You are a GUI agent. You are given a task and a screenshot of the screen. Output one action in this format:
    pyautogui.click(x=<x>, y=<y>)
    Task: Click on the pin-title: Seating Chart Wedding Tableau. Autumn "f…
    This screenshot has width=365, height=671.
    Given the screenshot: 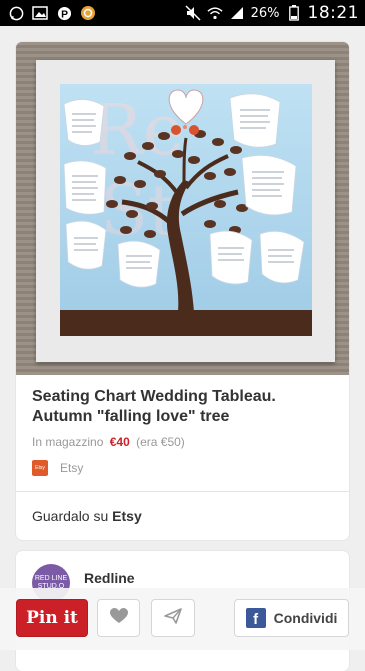 What is the action you would take?
    pyautogui.click(x=182, y=407)
    